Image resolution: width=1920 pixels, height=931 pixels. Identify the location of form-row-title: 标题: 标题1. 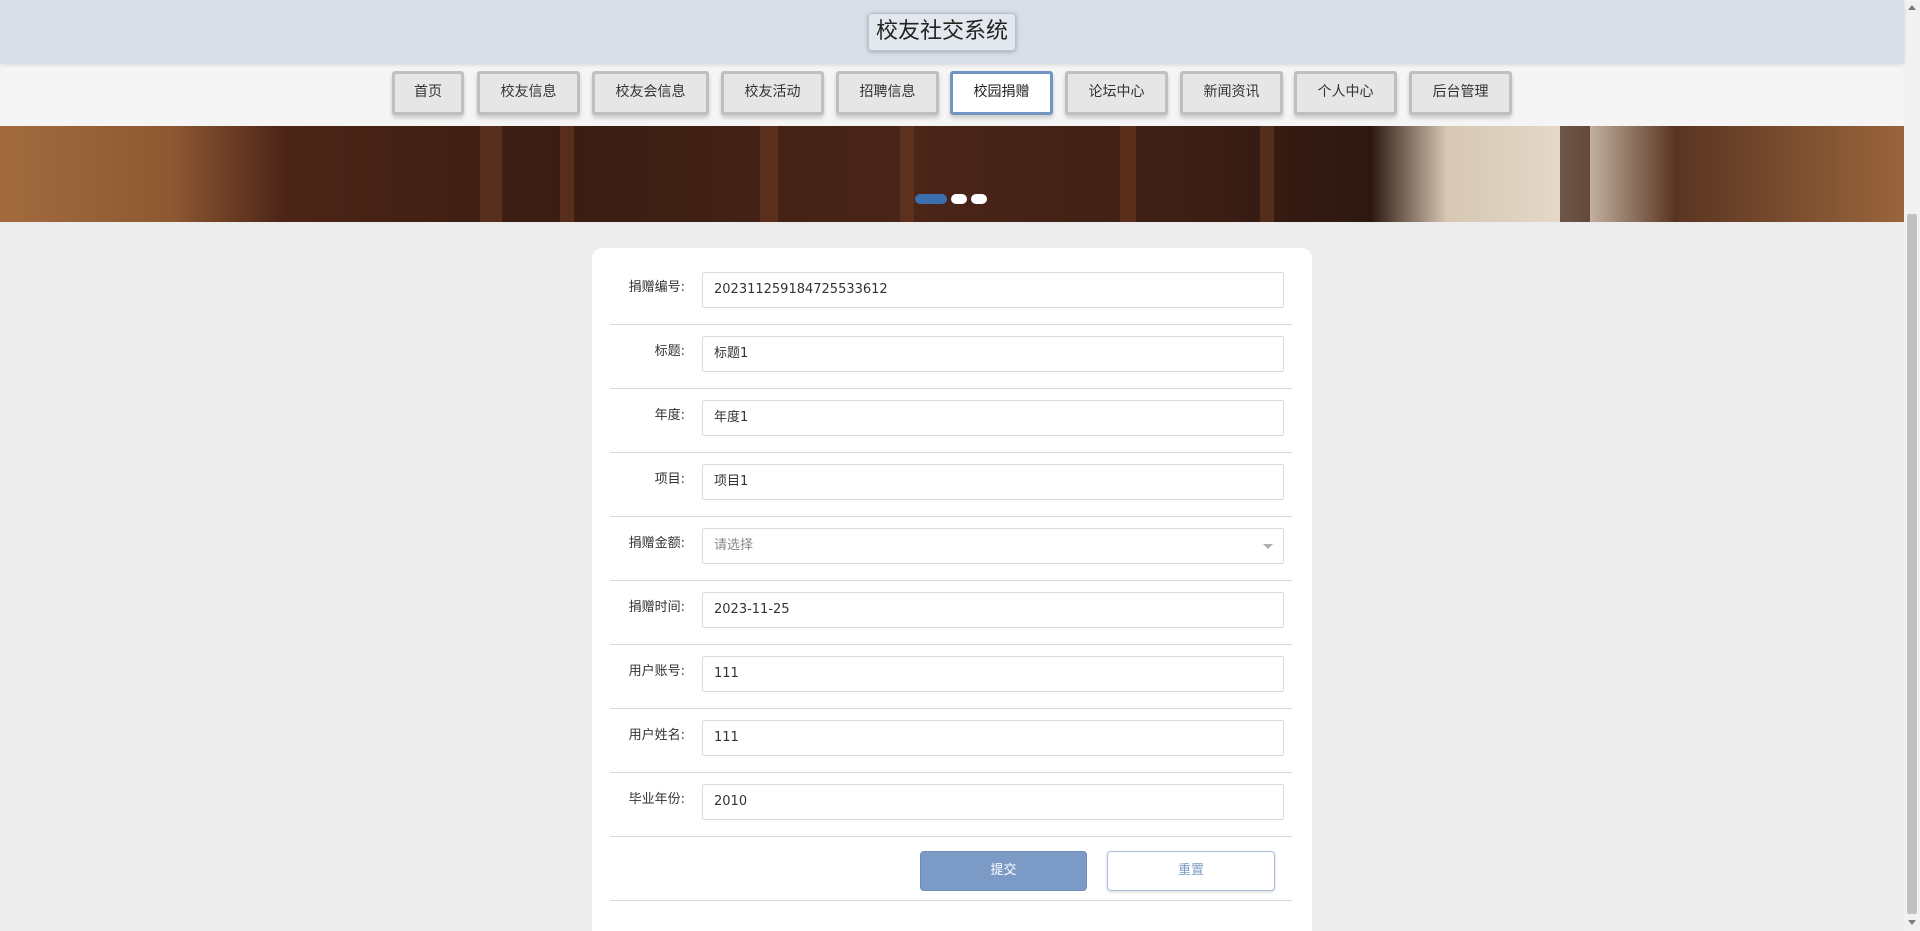
(951, 356).